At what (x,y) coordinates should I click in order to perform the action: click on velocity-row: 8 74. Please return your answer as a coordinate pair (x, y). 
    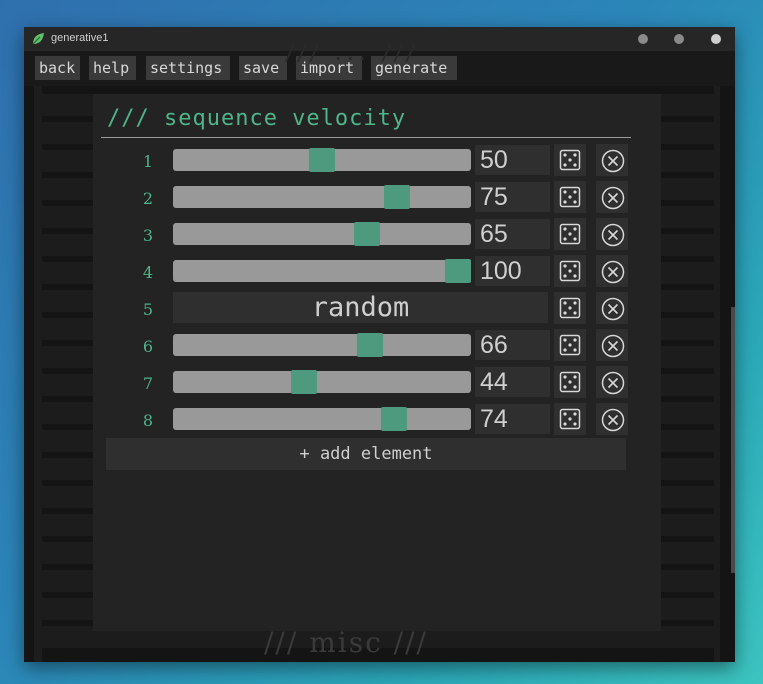
    Looking at the image, I should click on (377, 419).